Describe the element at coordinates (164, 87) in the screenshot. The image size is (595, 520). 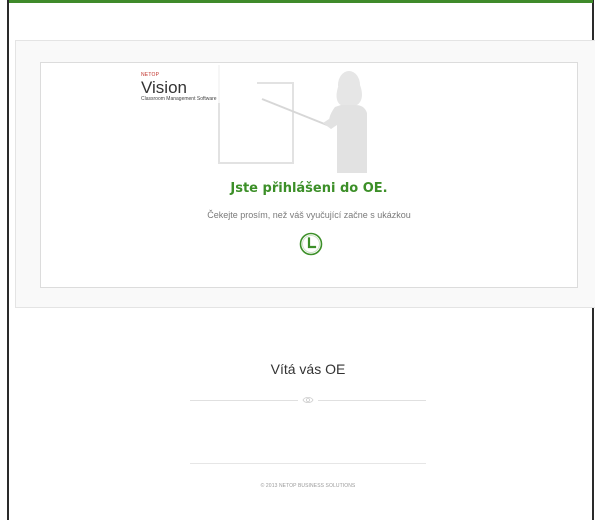
I see `logo-brand-main: Vision` at that location.